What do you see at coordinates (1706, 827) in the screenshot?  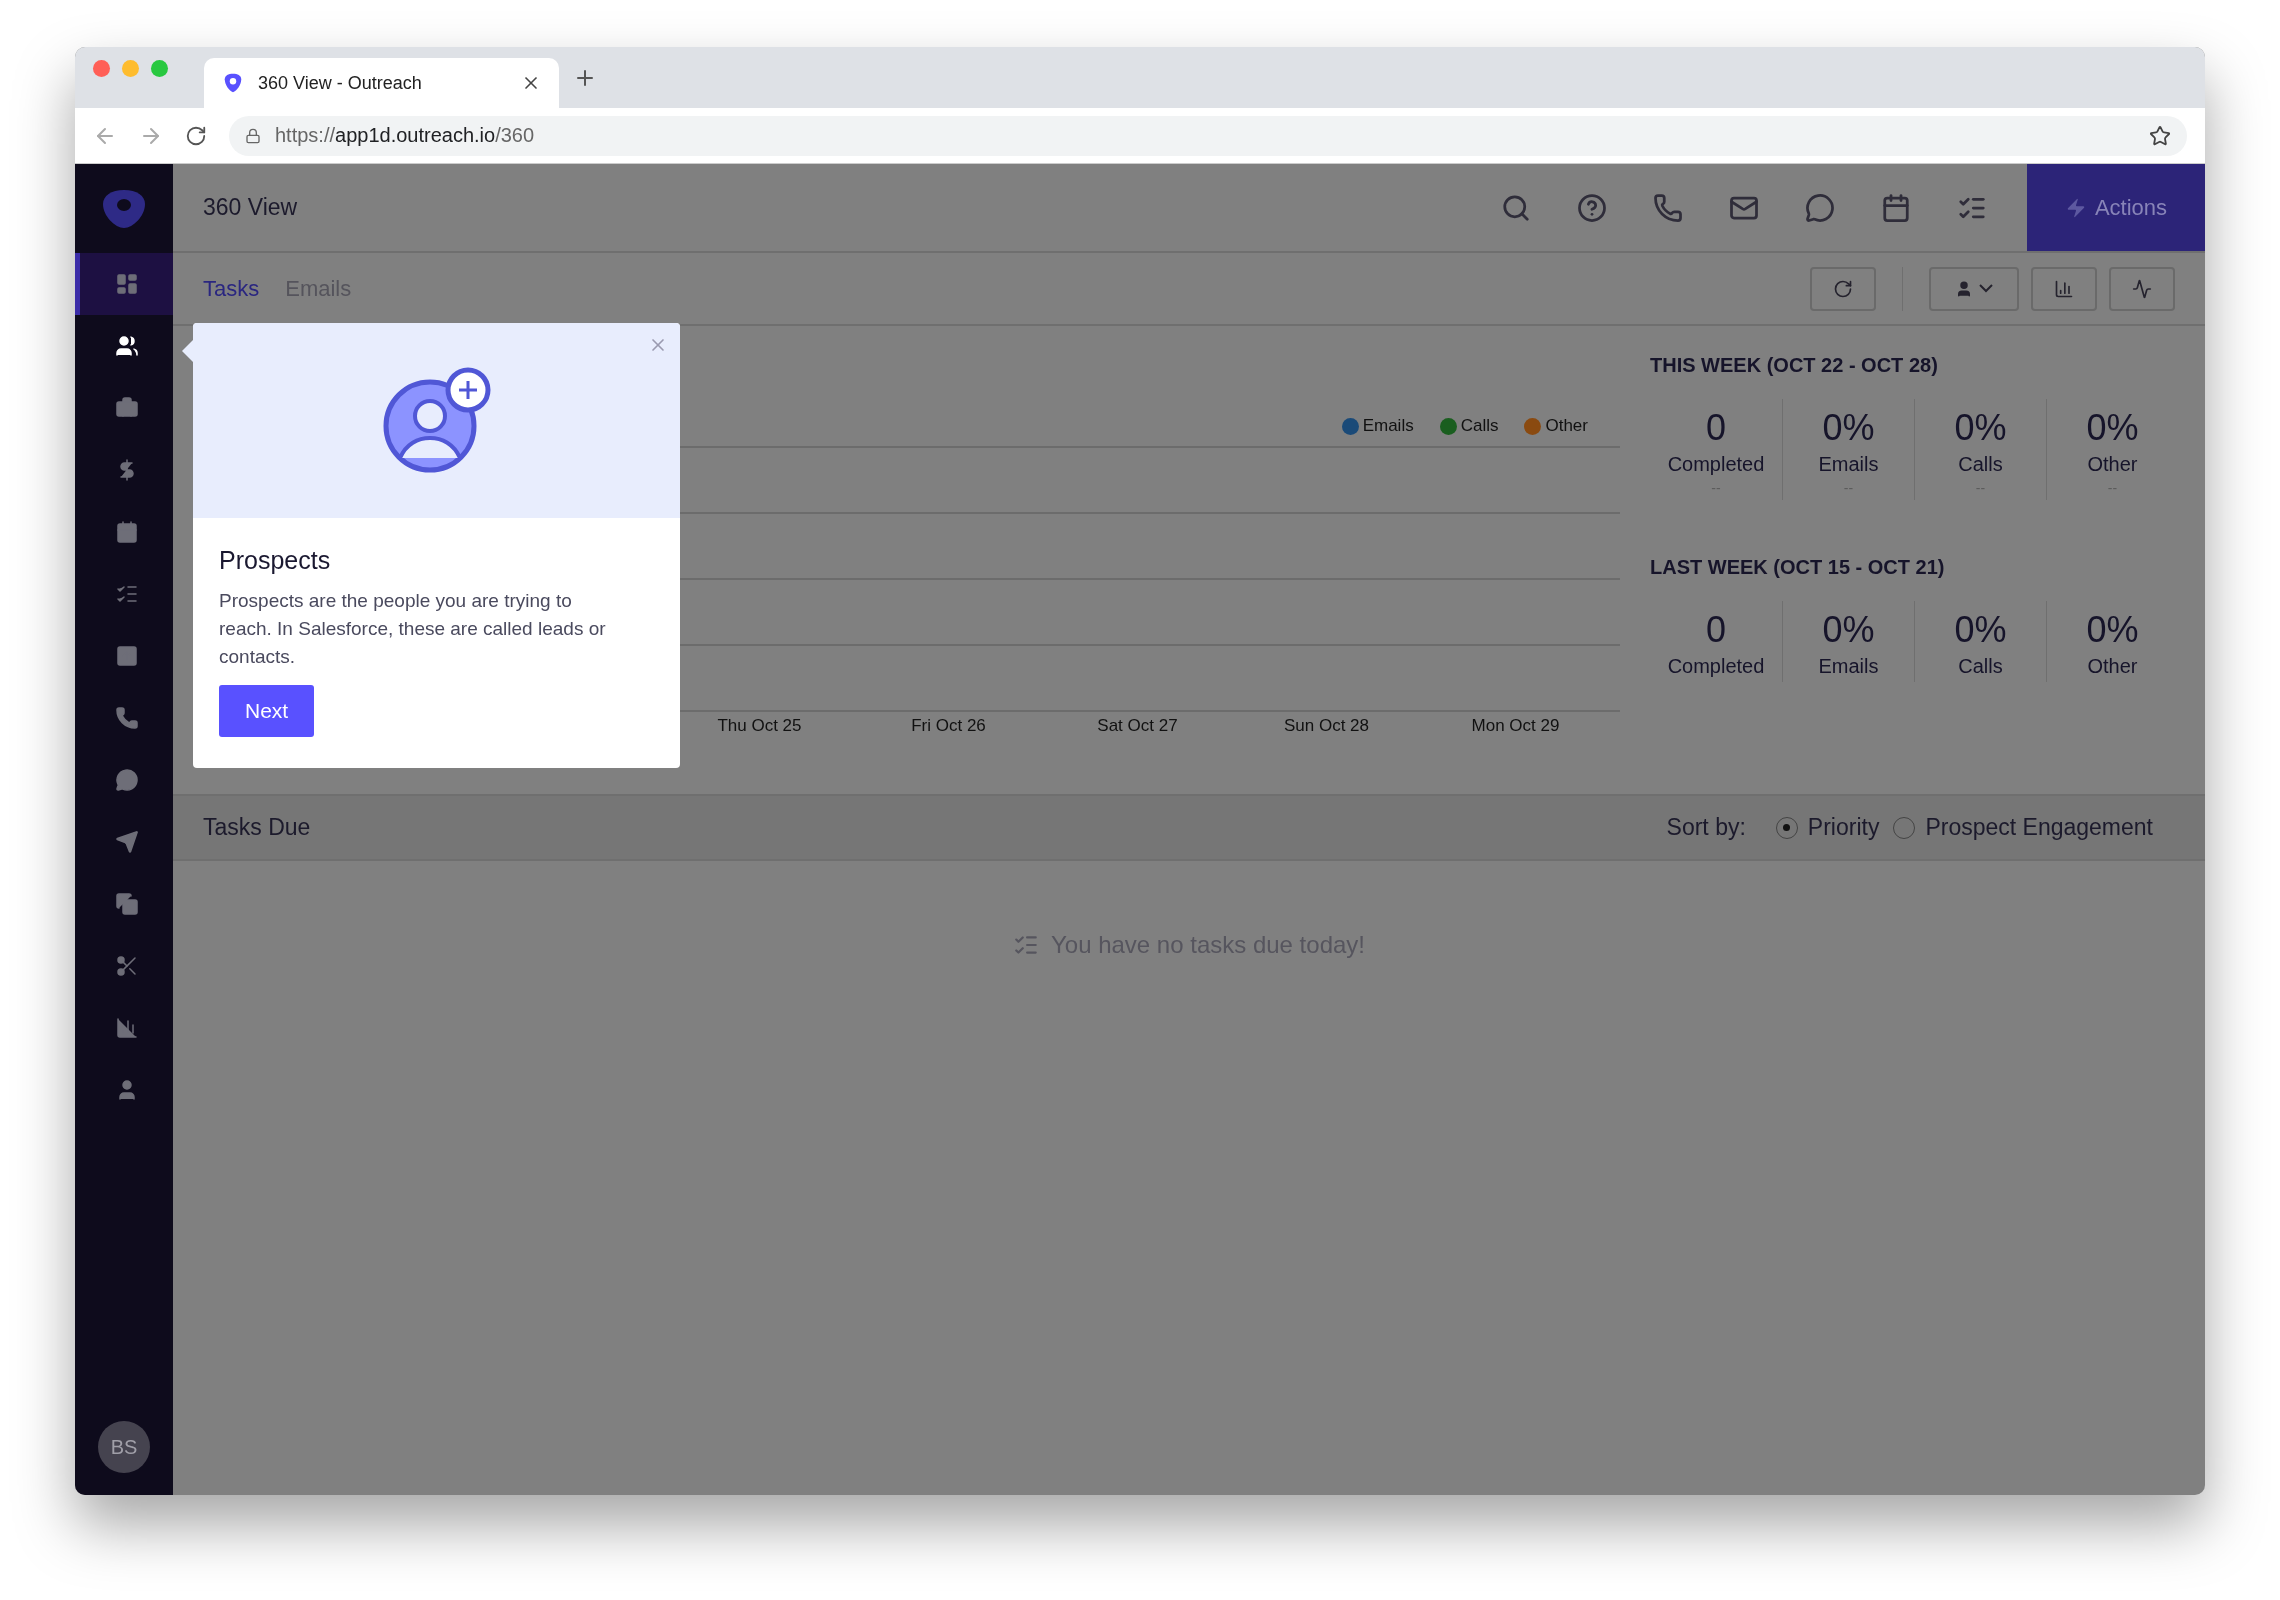 I see `sort-label: Sort by:` at bounding box center [1706, 827].